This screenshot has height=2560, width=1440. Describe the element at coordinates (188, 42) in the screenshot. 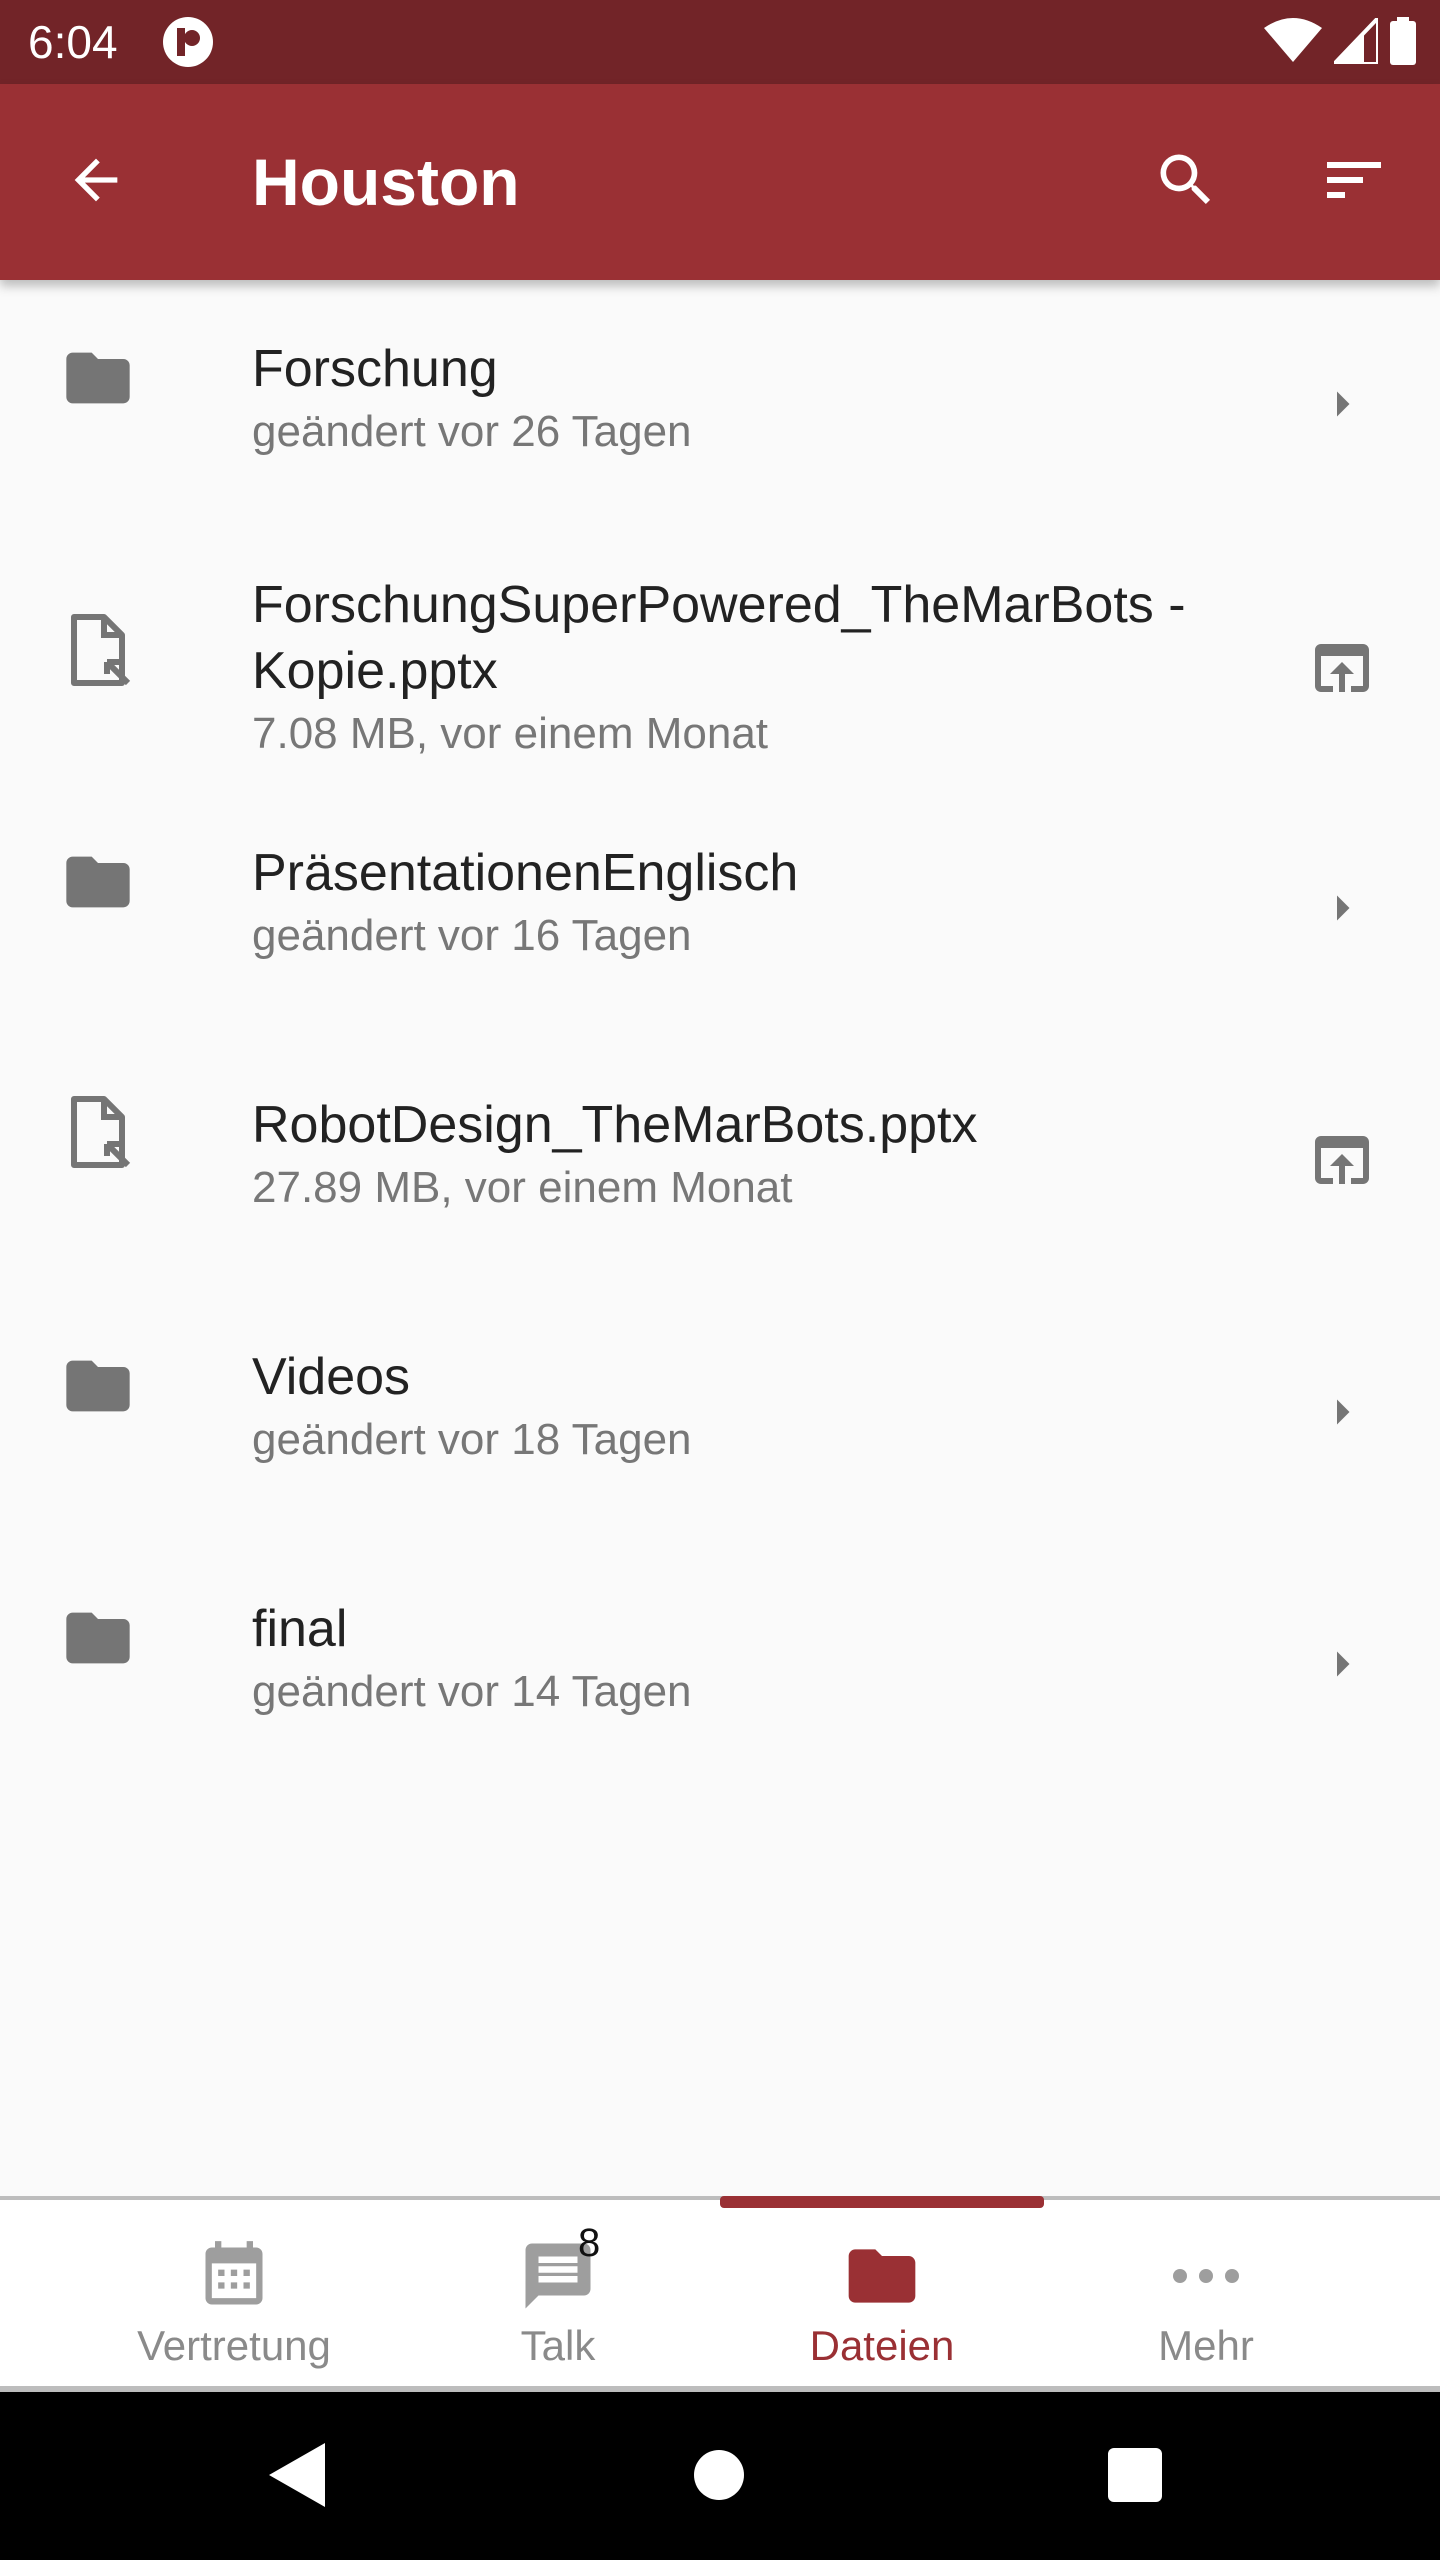

I see `app-logo-icon` at that location.